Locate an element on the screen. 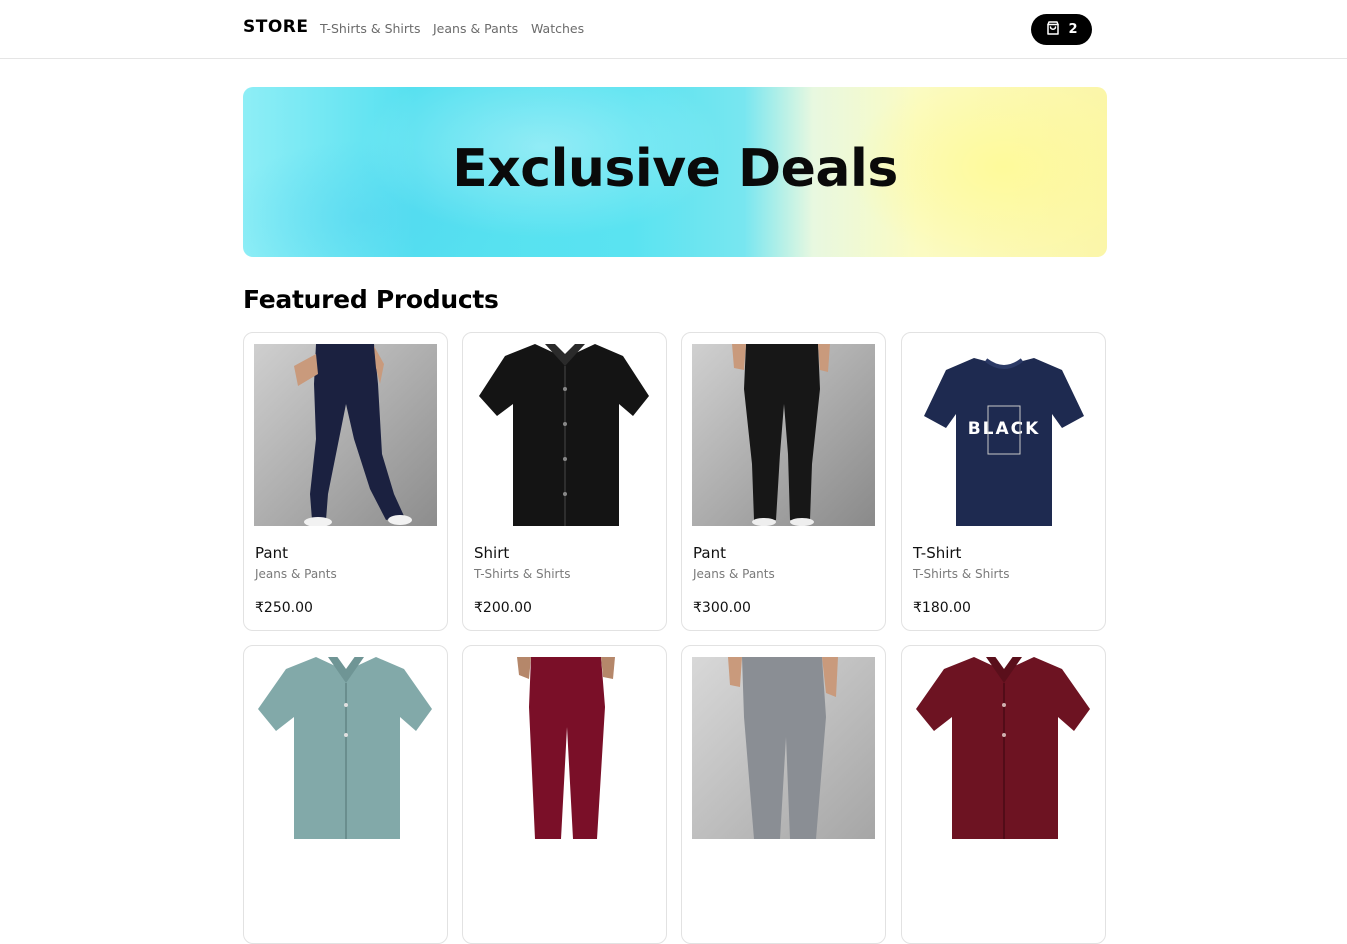 Image resolution: width=1347 pixels, height=944 pixels. product-card: Pant Jeans & Pants ₹250.00 is located at coordinates (345, 481).